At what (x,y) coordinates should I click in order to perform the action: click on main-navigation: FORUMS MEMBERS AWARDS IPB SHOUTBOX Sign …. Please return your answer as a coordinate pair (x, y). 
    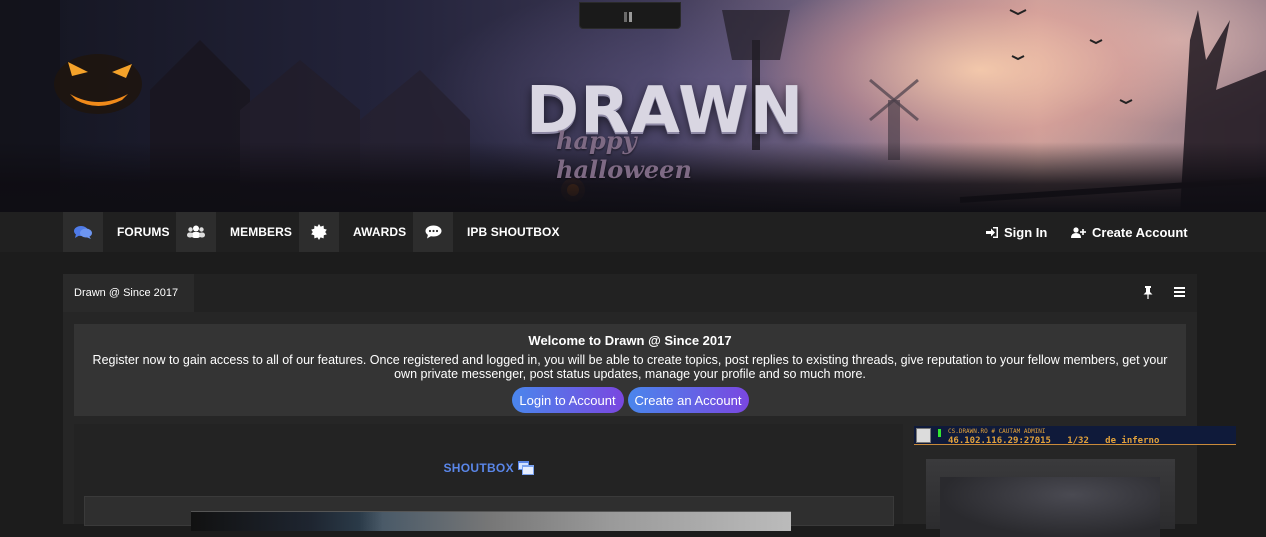
    Looking at the image, I should click on (633, 232).